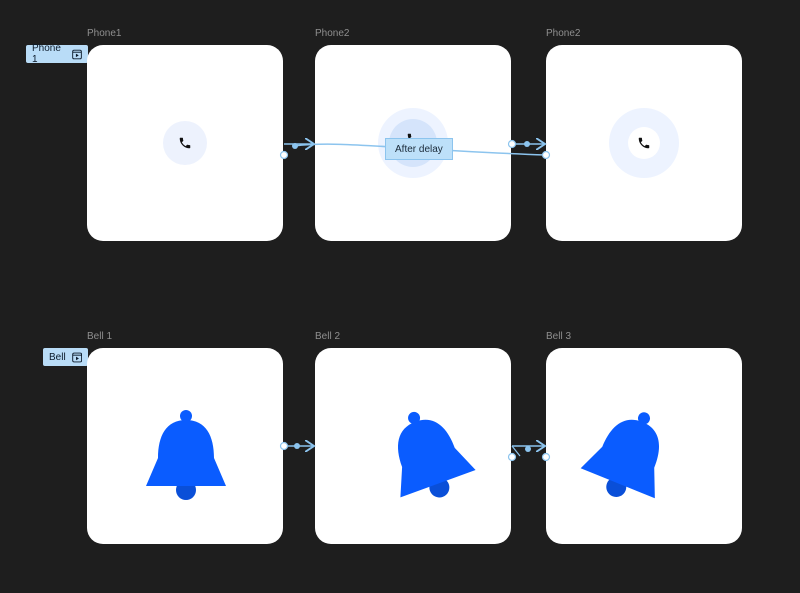 Image resolution: width=800 pixels, height=593 pixels. Describe the element at coordinates (563, 33) in the screenshot. I see `frame-label-phone2-b: Phone2` at that location.